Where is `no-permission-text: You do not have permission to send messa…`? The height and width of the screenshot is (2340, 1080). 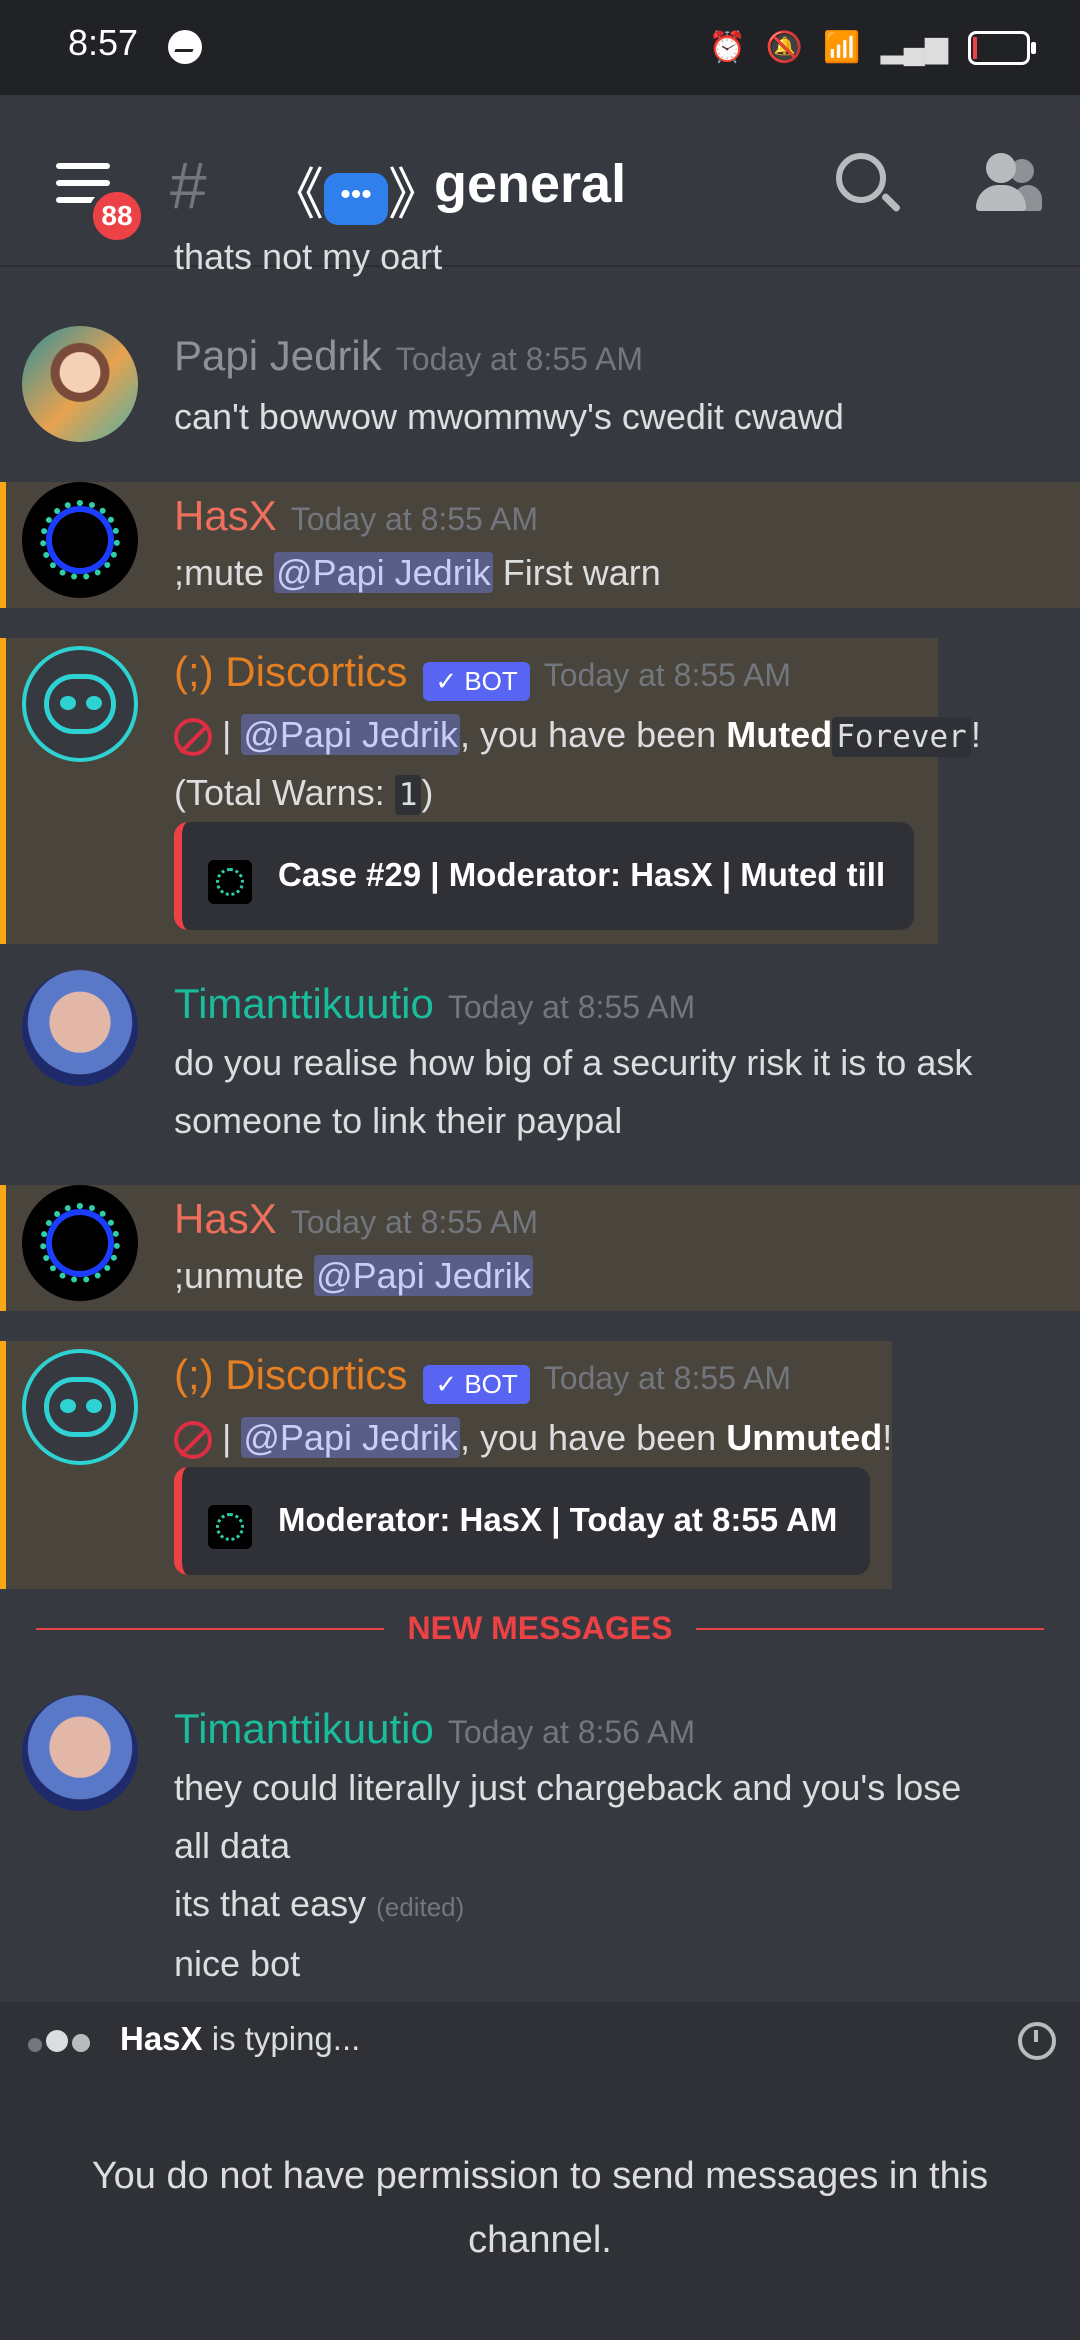 no-permission-text: You do not have permission to send messa… is located at coordinates (540, 2208).